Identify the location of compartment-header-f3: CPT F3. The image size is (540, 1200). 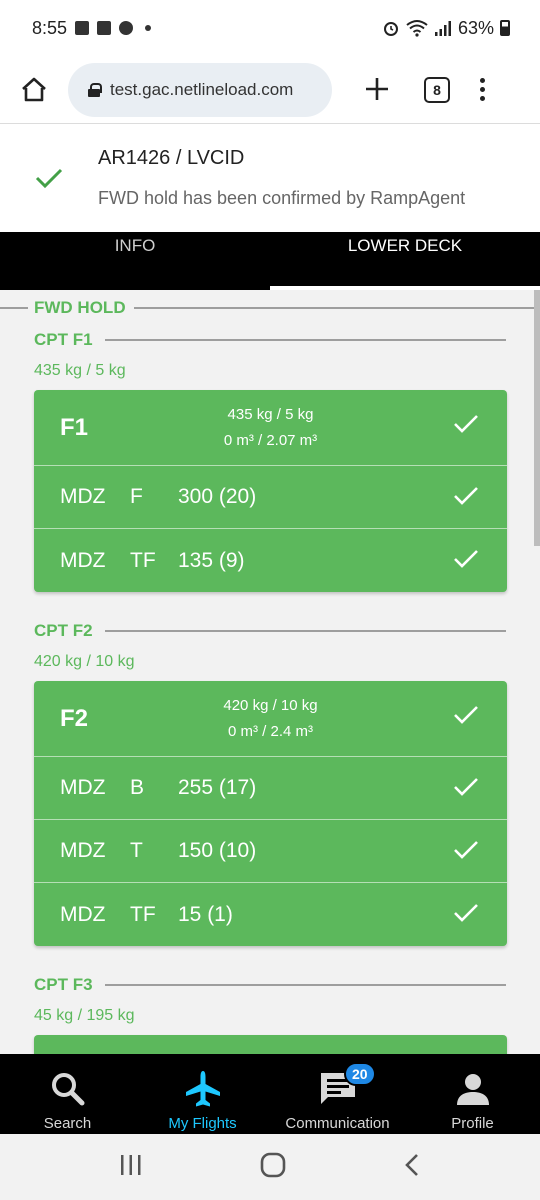
(270, 985).